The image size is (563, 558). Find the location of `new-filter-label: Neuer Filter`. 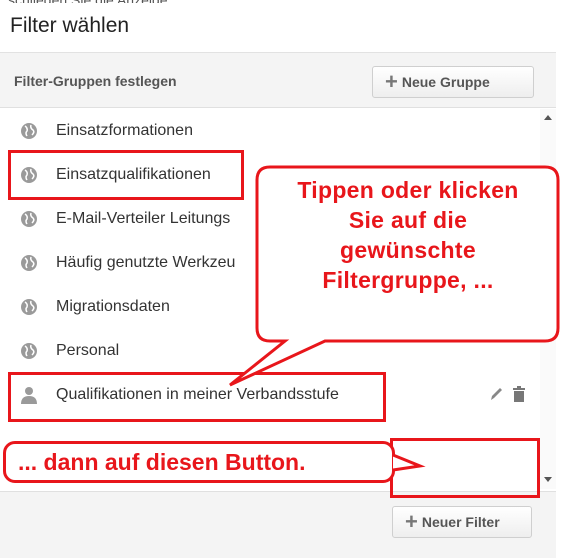

new-filter-label: Neuer Filter is located at coordinates (460, 522).